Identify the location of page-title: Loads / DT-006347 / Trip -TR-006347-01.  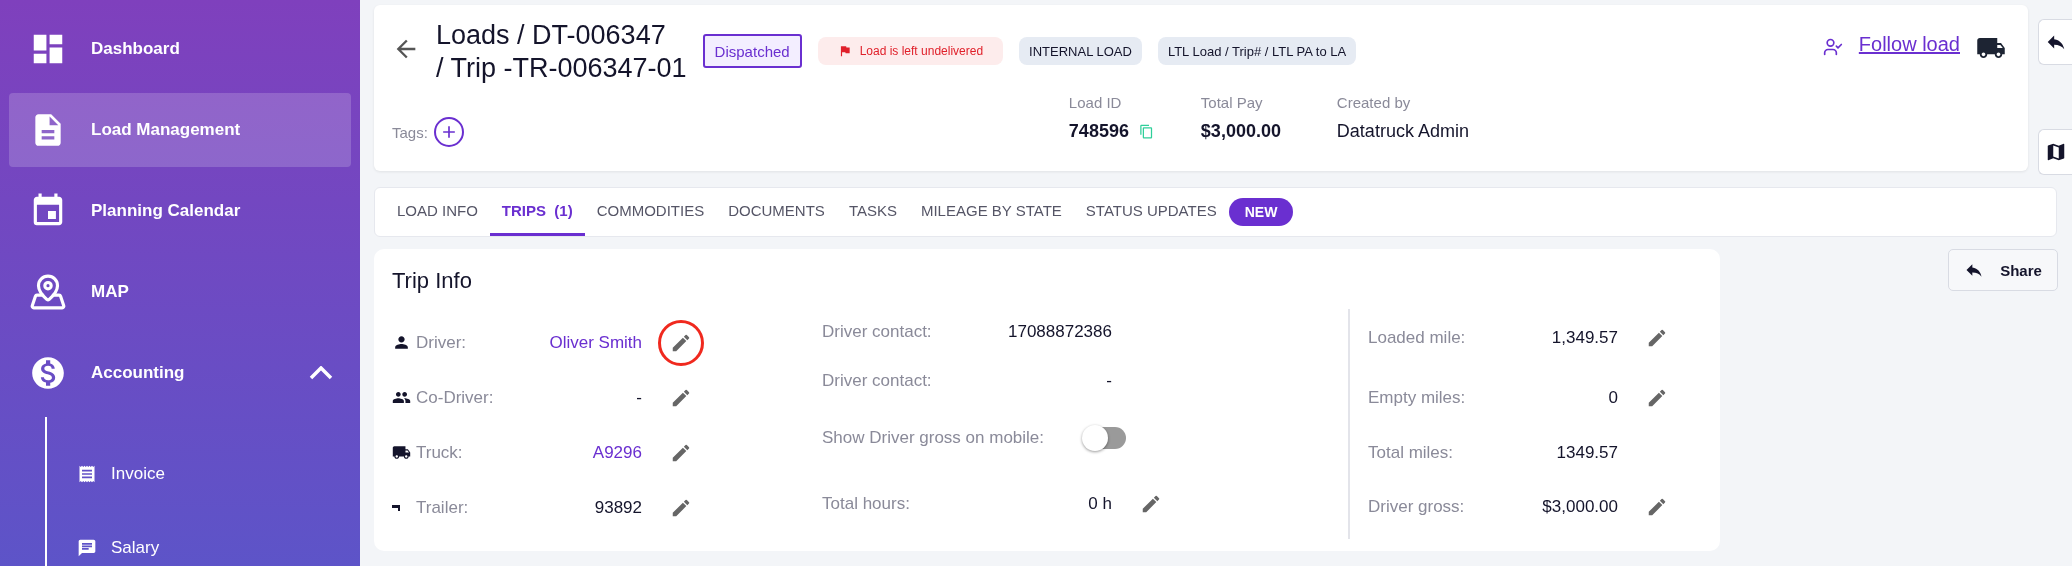
(561, 52).